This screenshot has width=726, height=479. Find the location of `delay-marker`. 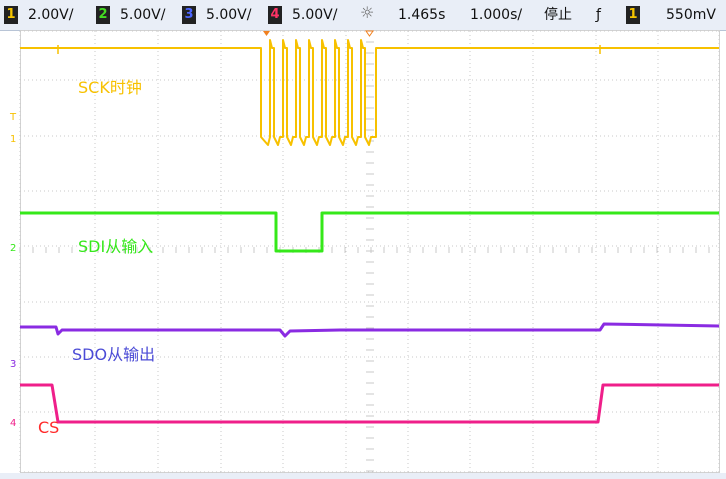

delay-marker is located at coordinates (369, 33).